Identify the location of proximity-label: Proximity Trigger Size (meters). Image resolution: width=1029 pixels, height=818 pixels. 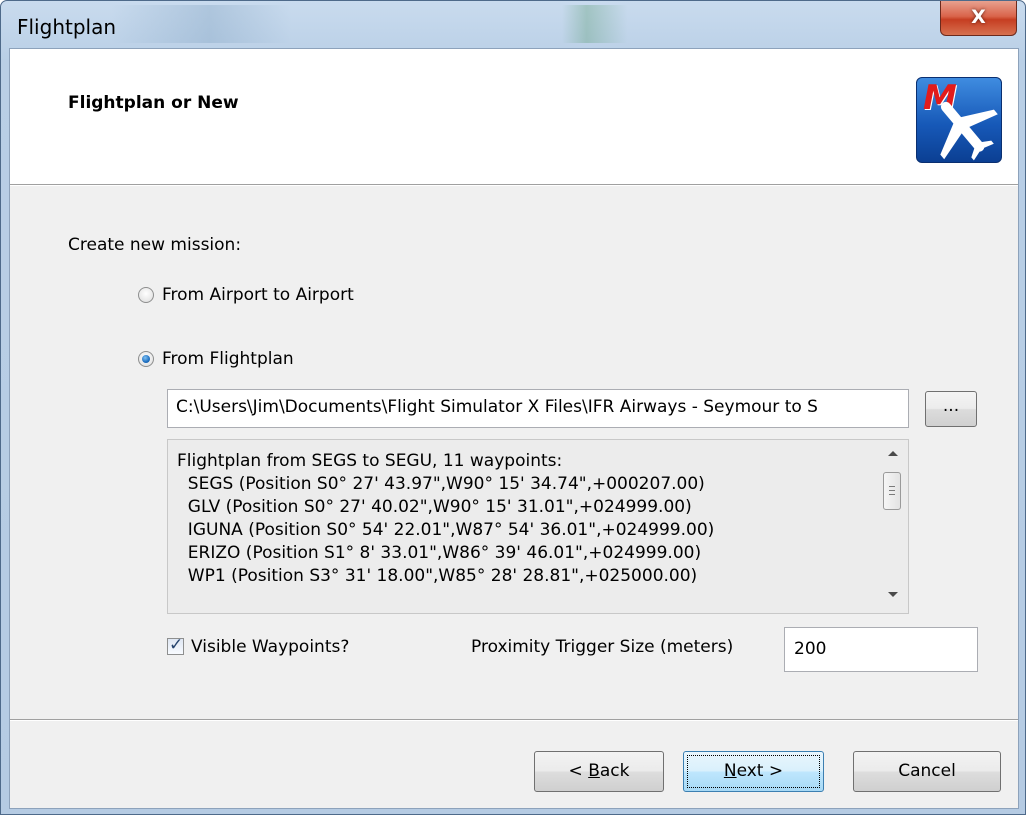
(602, 647).